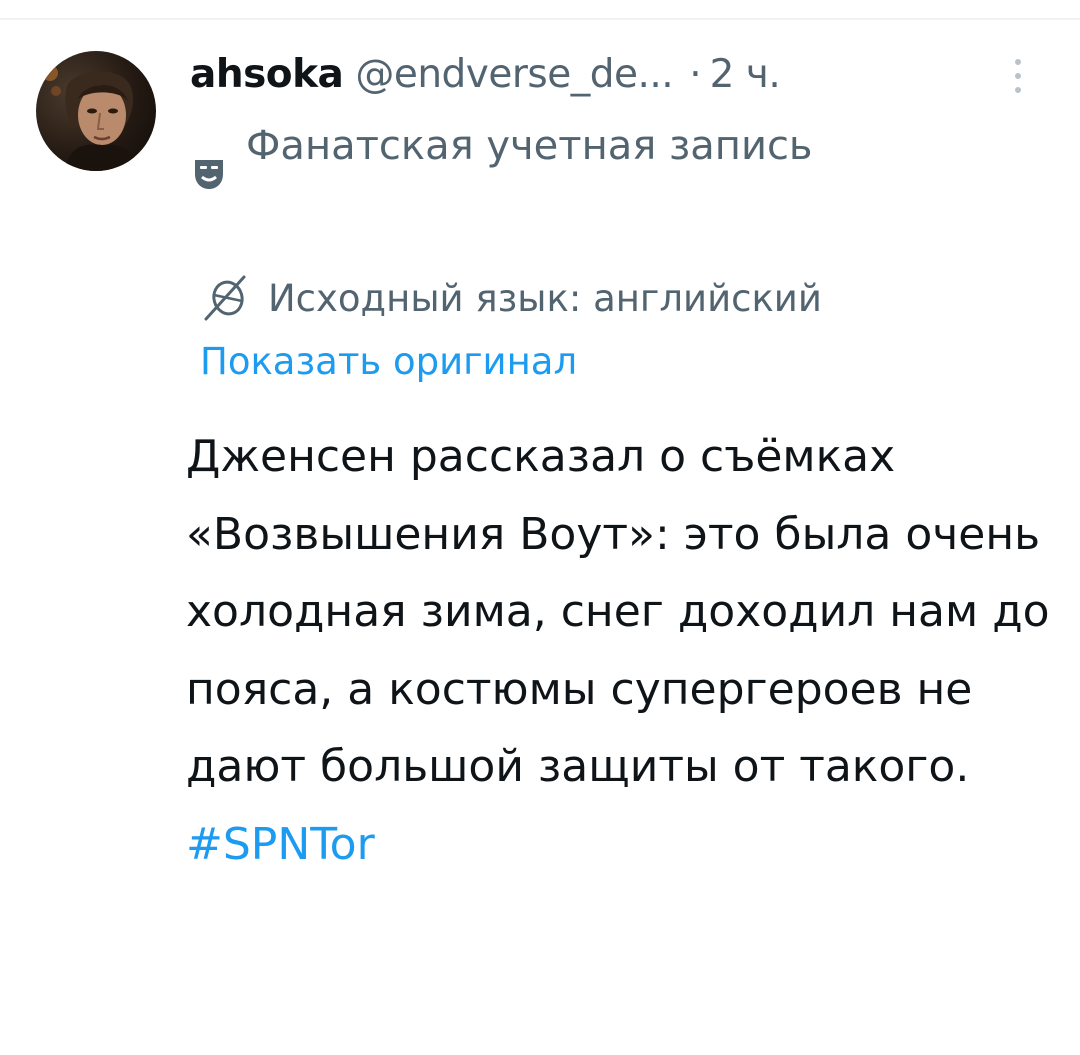 Image resolution: width=1080 pixels, height=1055 pixels. What do you see at coordinates (388, 361) in the screenshot?
I see `show-original-link: Показать оригинал` at bounding box center [388, 361].